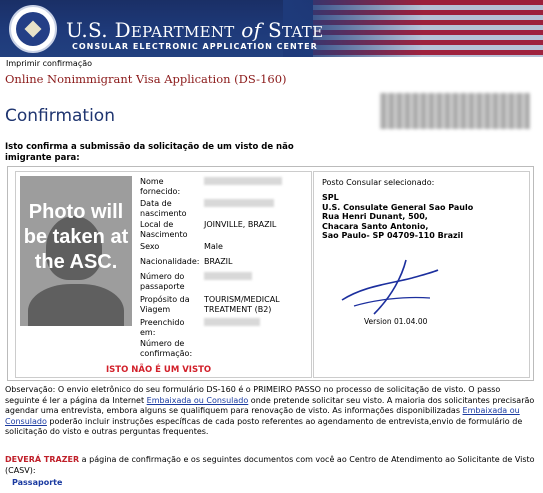 This screenshot has width=543, height=493. I want to click on version-label: Version 01.04.00, so click(396, 321).